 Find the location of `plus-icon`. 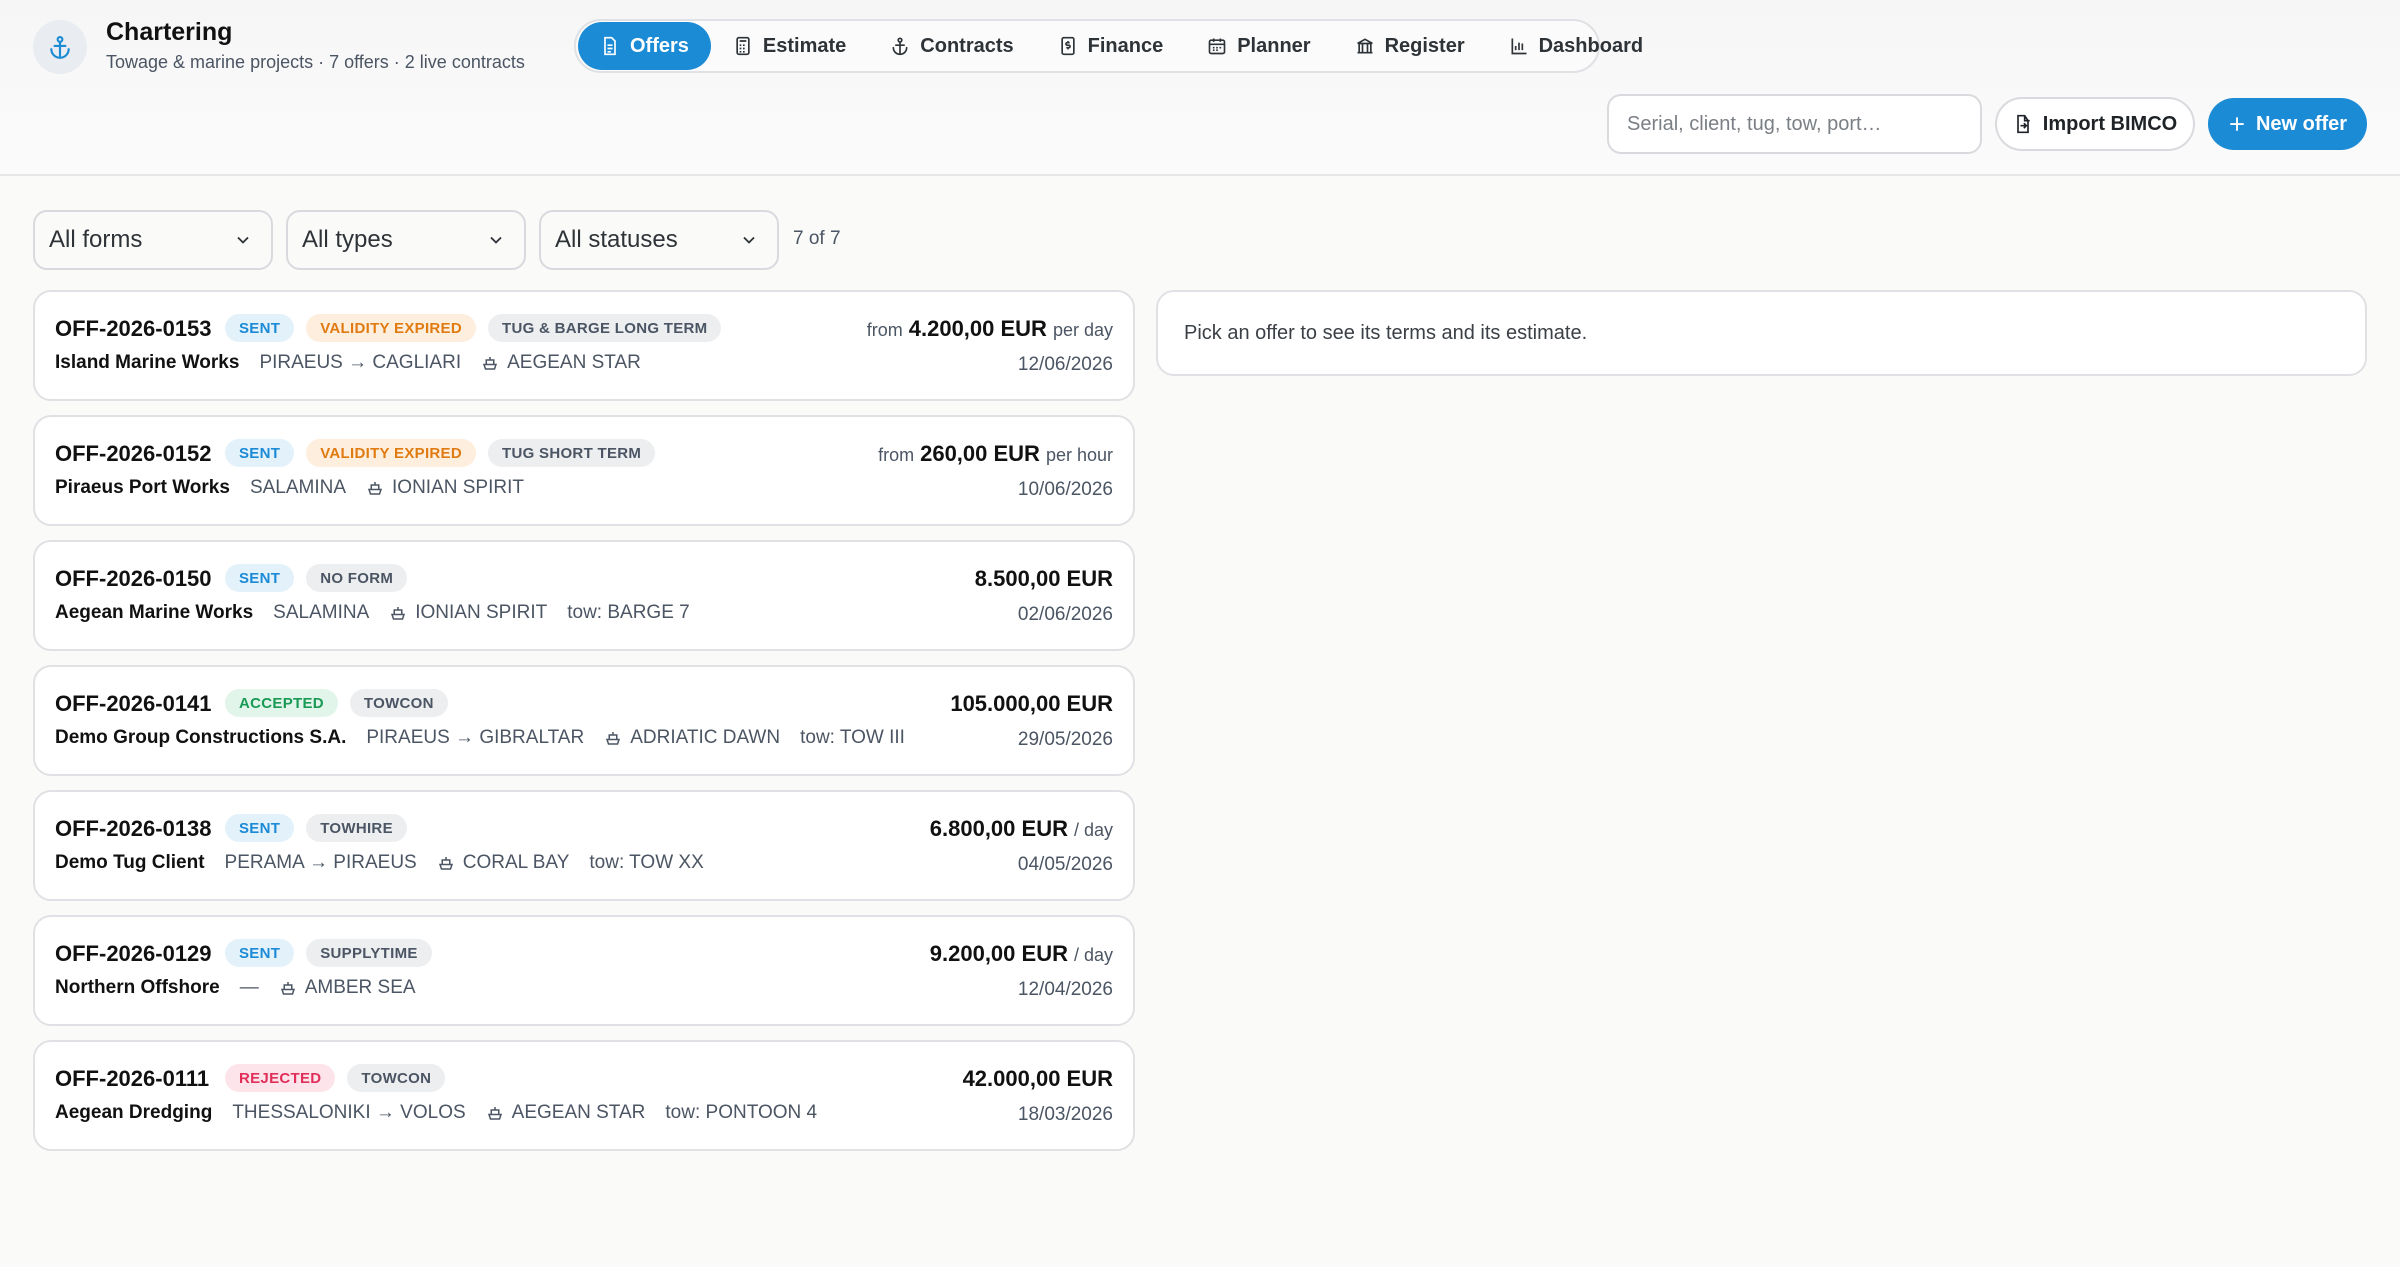

plus-icon is located at coordinates (2237, 124).